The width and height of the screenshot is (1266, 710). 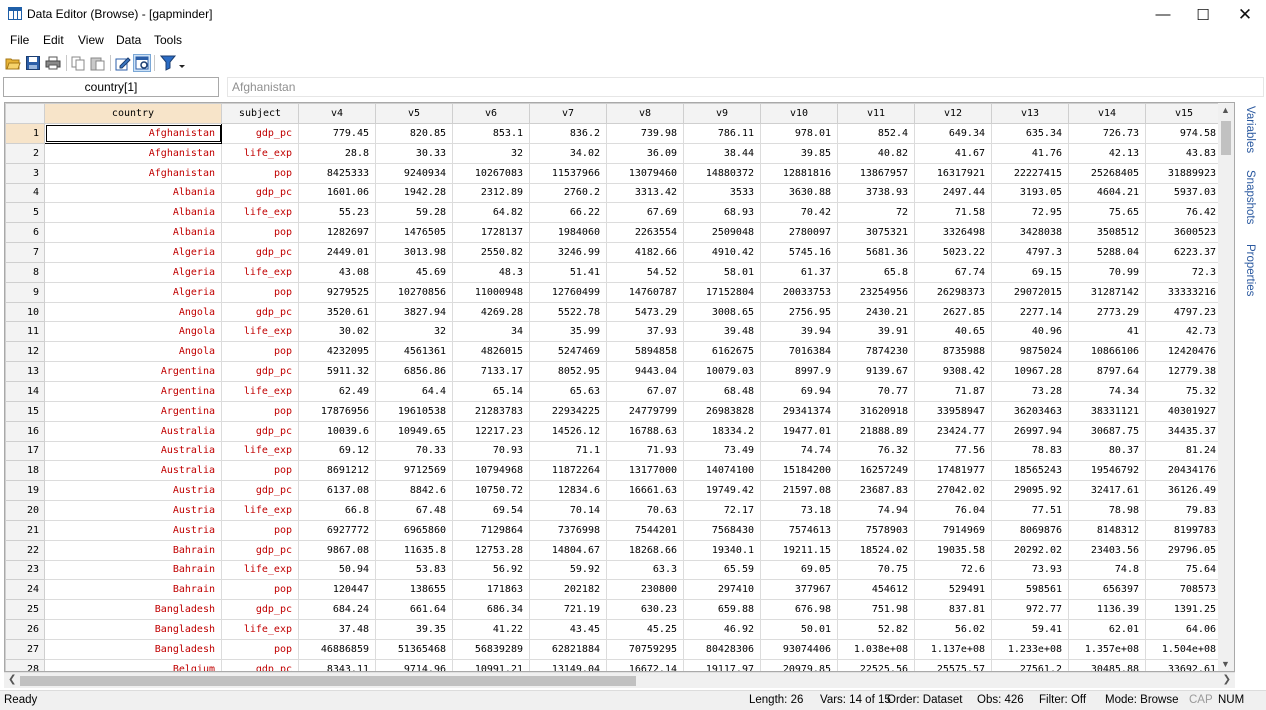 I want to click on cell-value: 12217.23, so click(x=491, y=431).